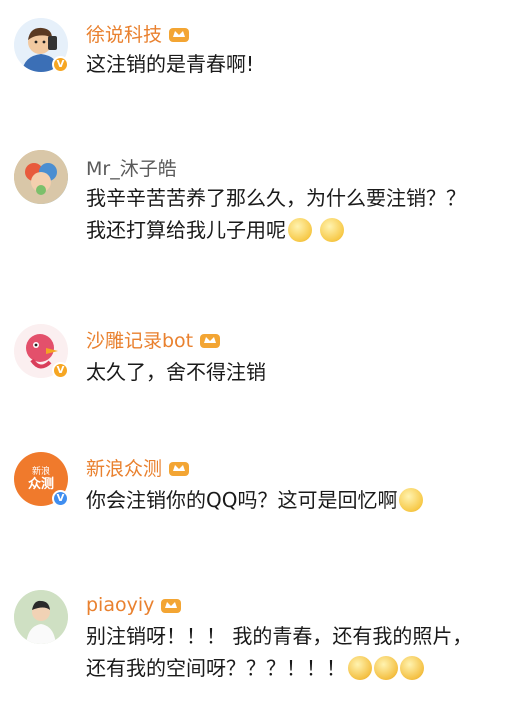 The image size is (514, 712). Describe the element at coordinates (124, 467) in the screenshot. I see `author-name: 新浪众测` at that location.